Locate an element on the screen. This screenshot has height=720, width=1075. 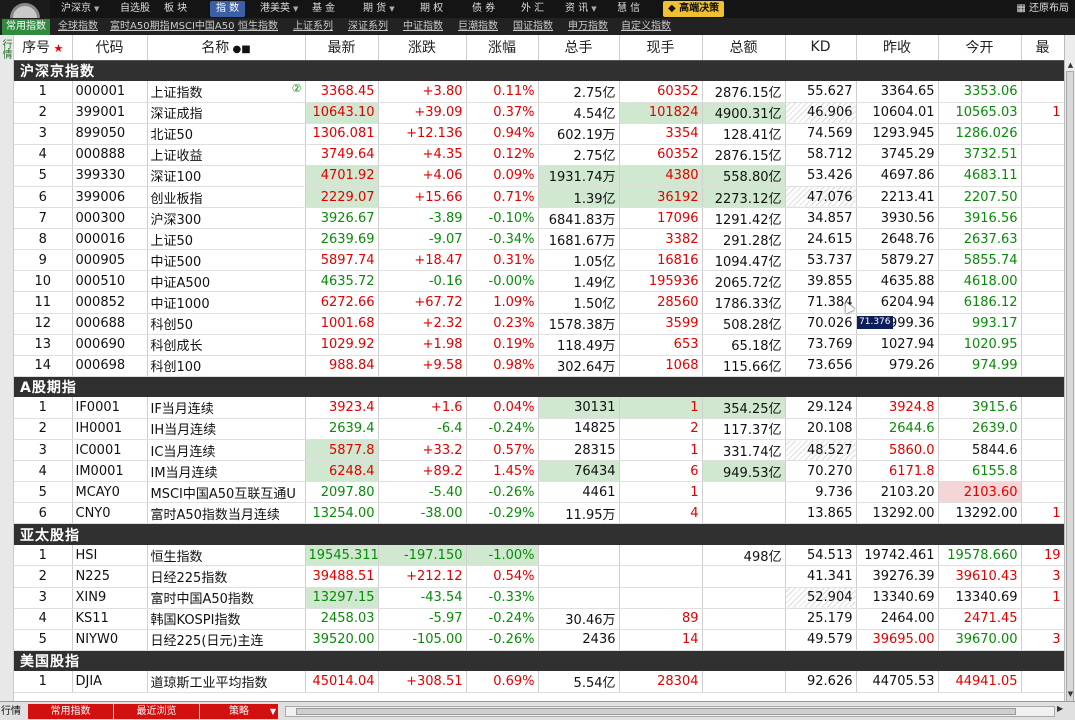
top-menu-item: 资 讯 ▼ is located at coordinates (581, 9).